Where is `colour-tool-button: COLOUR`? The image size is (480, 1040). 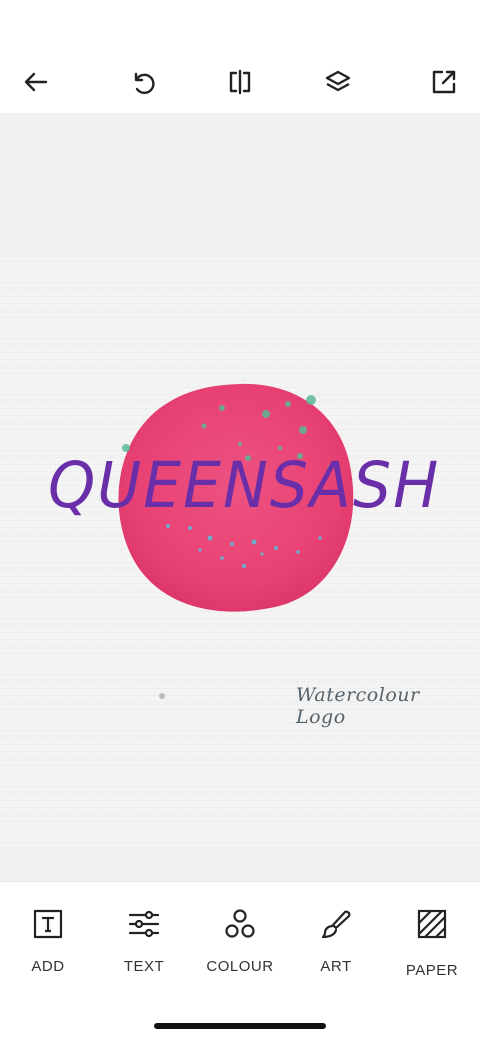
colour-tool-button: COLOUR is located at coordinates (240, 949).